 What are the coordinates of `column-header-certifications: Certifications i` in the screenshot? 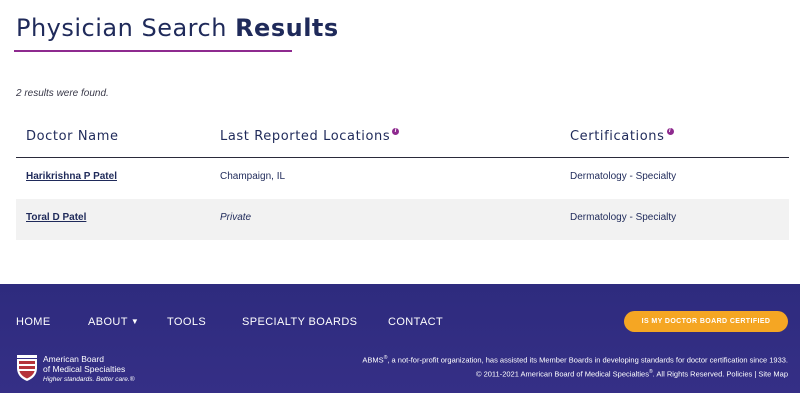 It's located at (622, 136).